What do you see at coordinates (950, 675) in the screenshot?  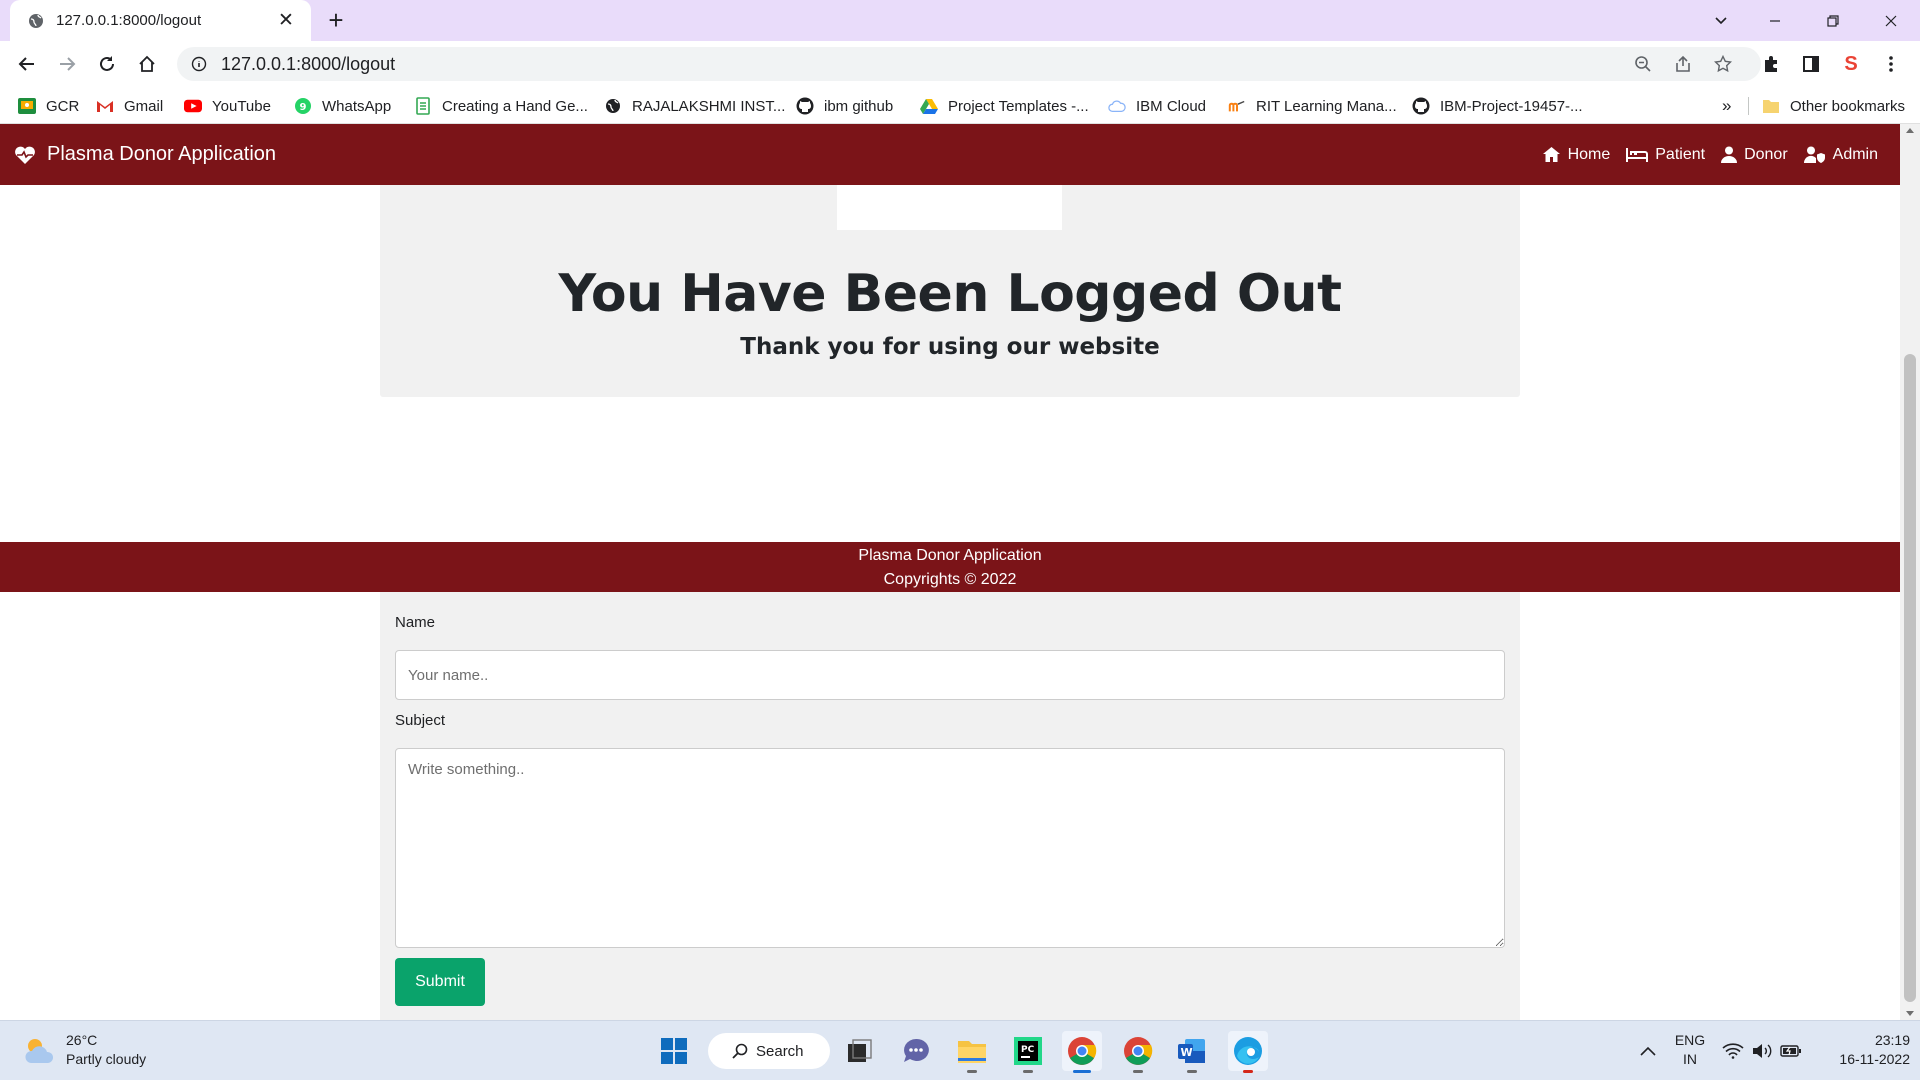 I see `name-input` at bounding box center [950, 675].